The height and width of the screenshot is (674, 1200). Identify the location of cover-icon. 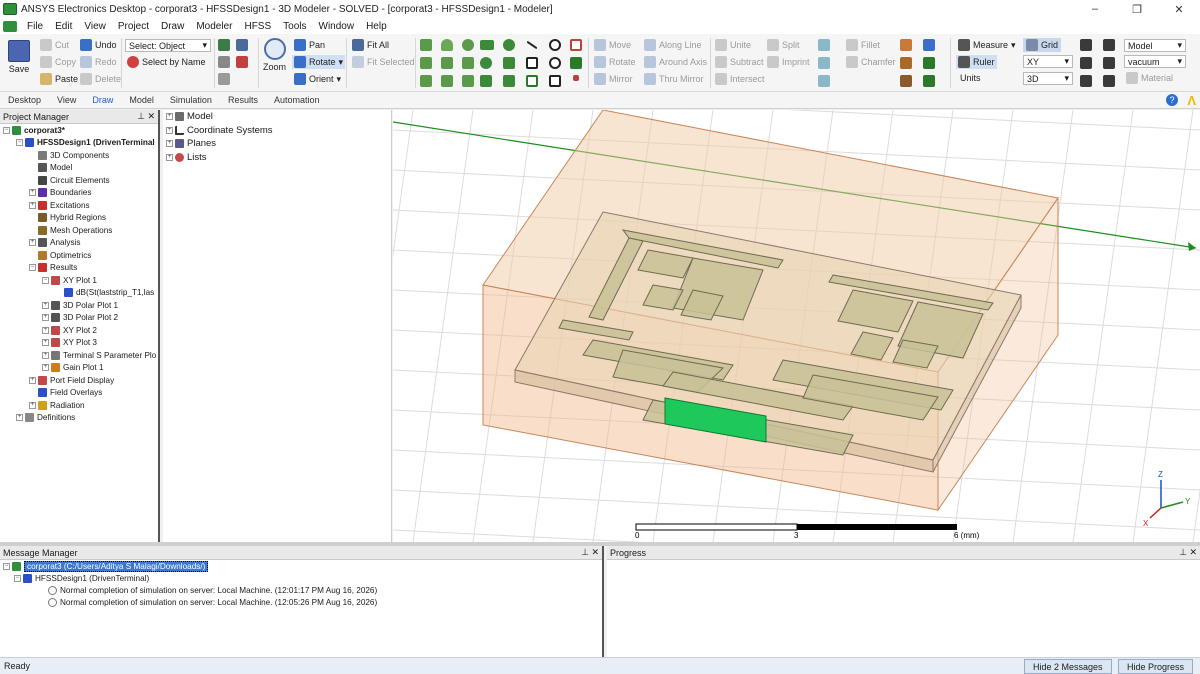
(824, 81).